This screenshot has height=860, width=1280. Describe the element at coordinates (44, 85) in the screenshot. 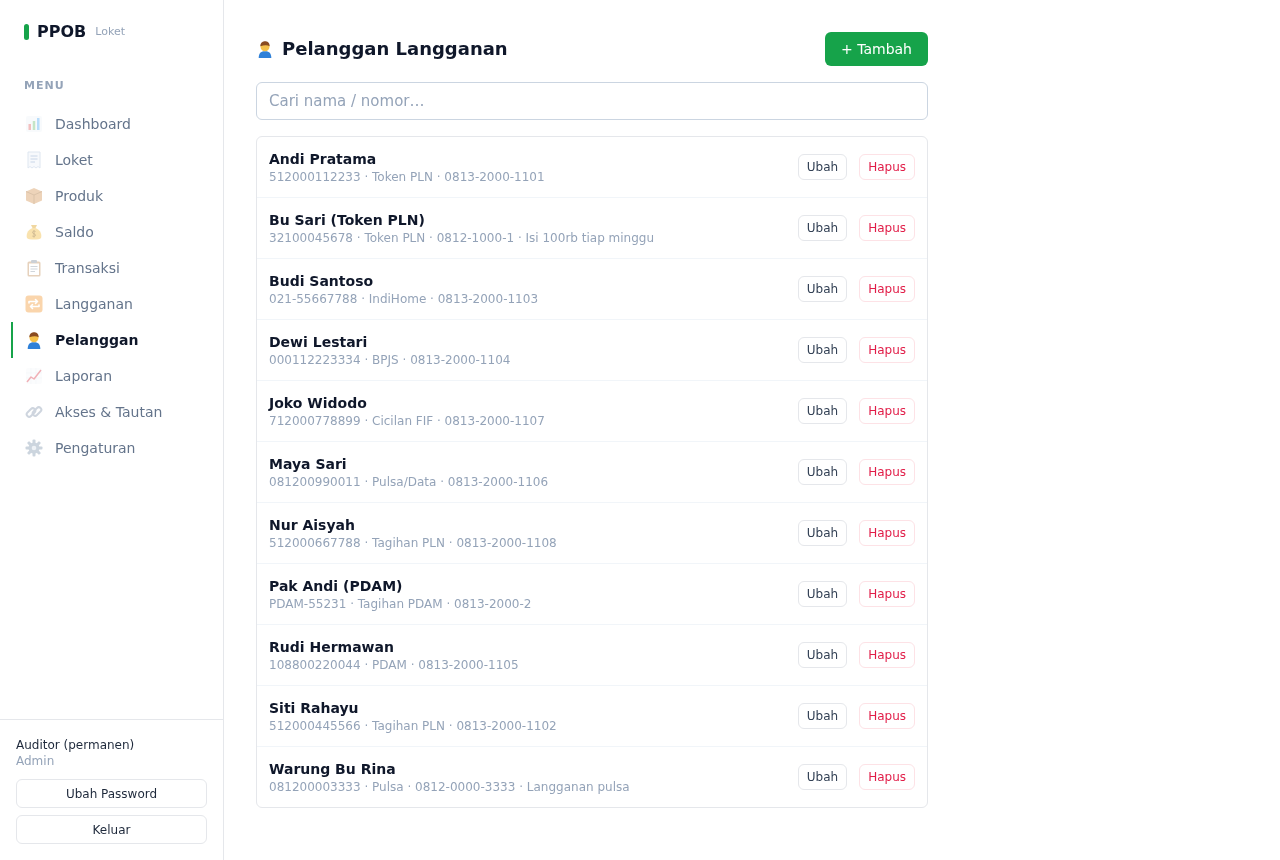

I see `menu-heading: MENU` at that location.